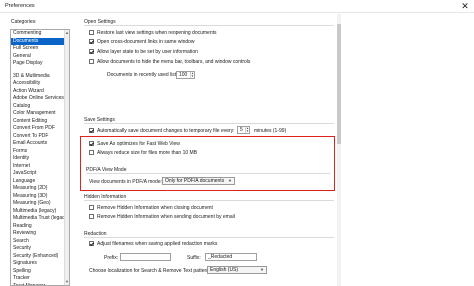 The width and height of the screenshot is (474, 286). What do you see at coordinates (40, 219) in the screenshot?
I see `category-item-multimedia-trust-legacy: Multimedia Trust (legacy)` at bounding box center [40, 219].